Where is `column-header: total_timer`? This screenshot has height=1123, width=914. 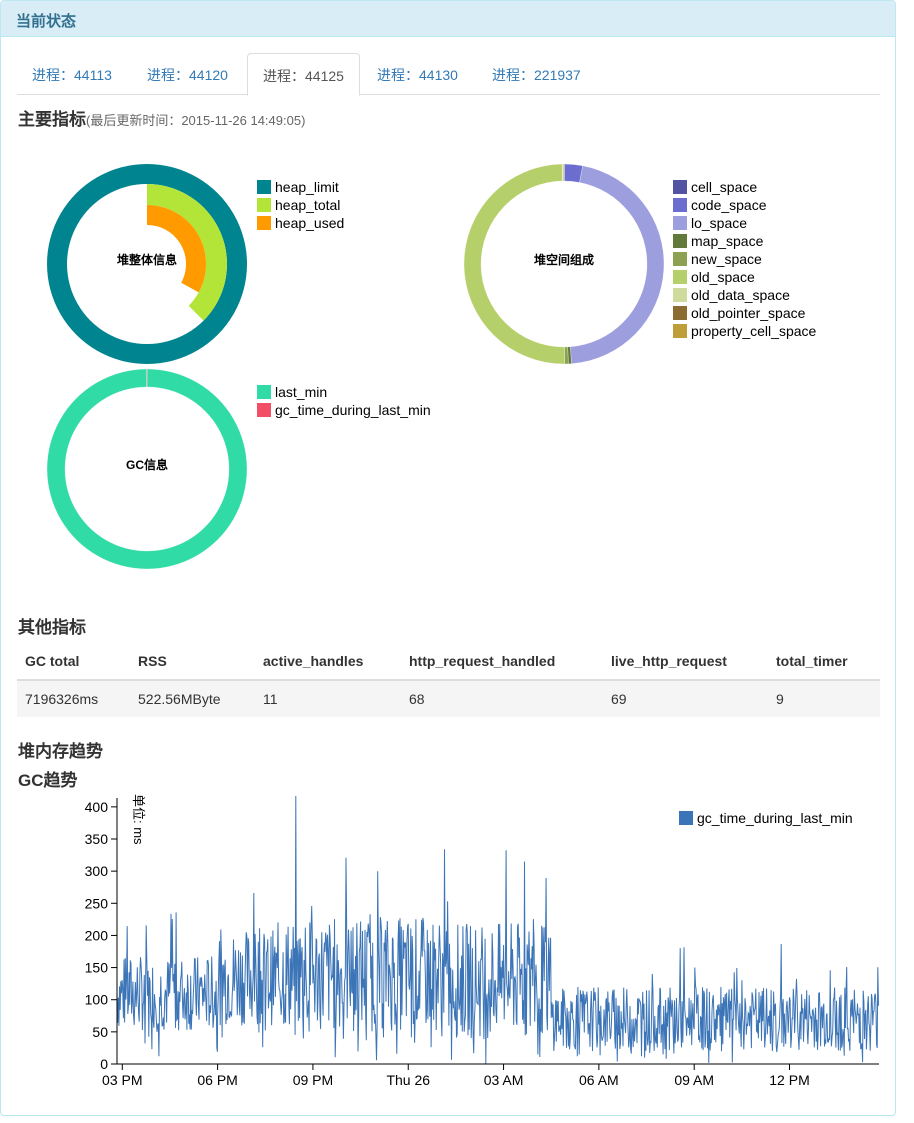 column-header: total_timer is located at coordinates (824, 661).